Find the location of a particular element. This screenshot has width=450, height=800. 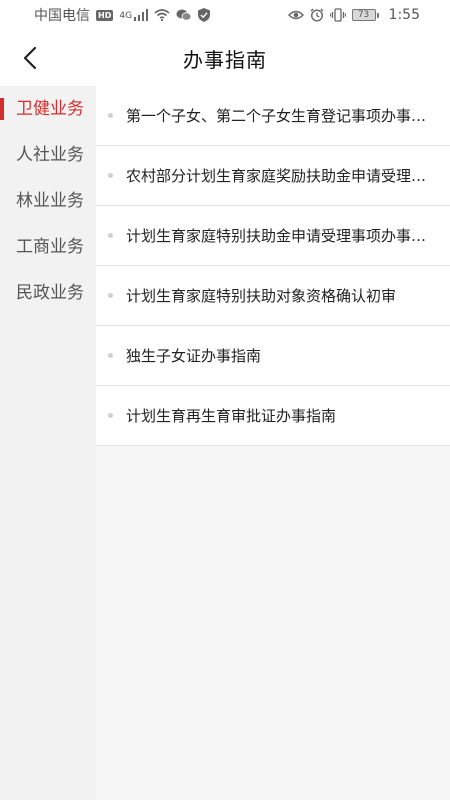

sidebar-item-forestry: 林业业务 is located at coordinates (48, 201).